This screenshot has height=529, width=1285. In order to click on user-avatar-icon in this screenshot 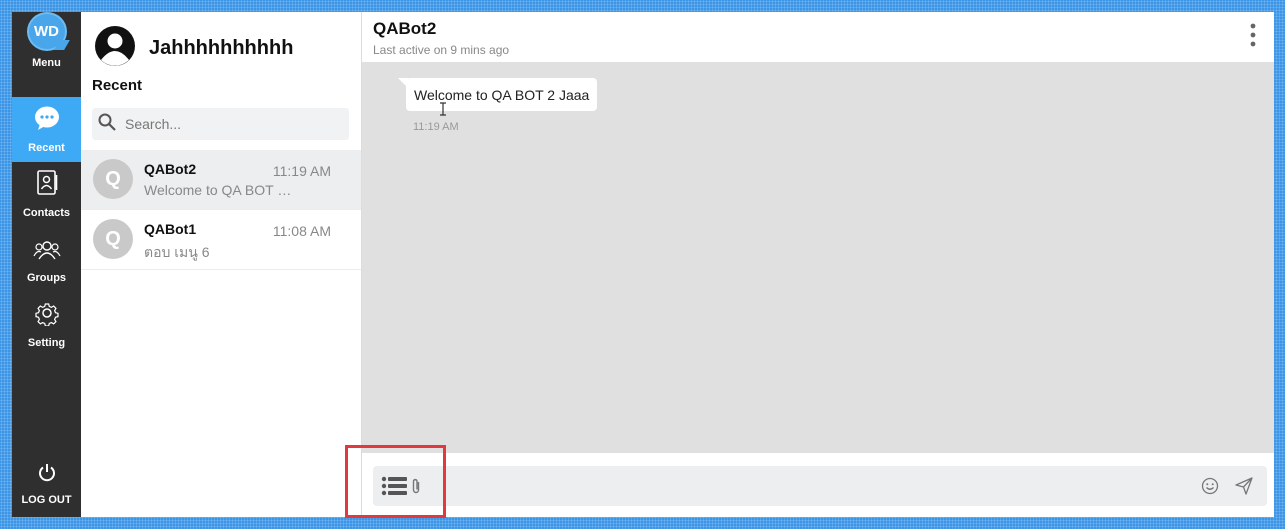, I will do `click(115, 48)`.